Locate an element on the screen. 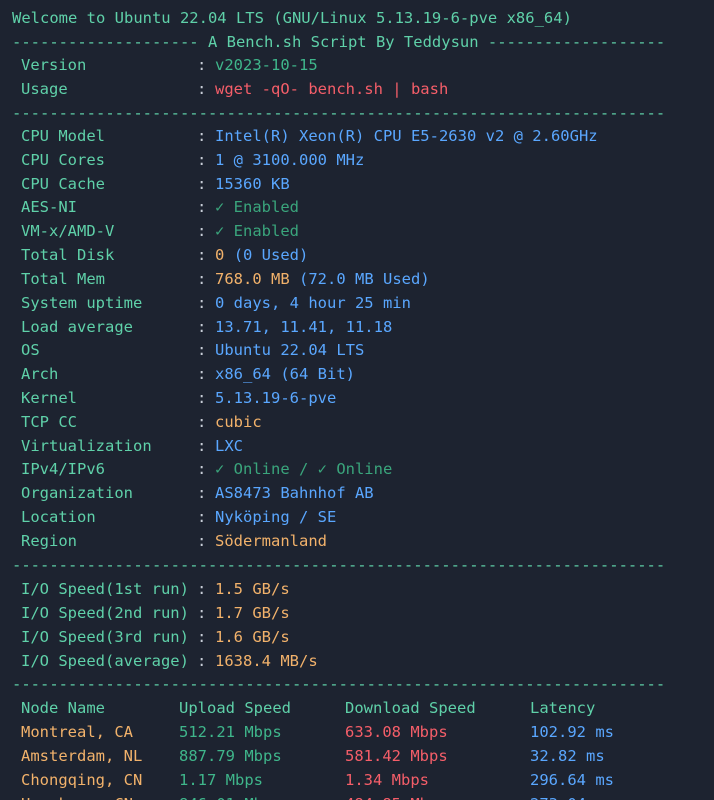 The width and height of the screenshot is (714, 800). info-label: Total Mem is located at coordinates (63, 278).